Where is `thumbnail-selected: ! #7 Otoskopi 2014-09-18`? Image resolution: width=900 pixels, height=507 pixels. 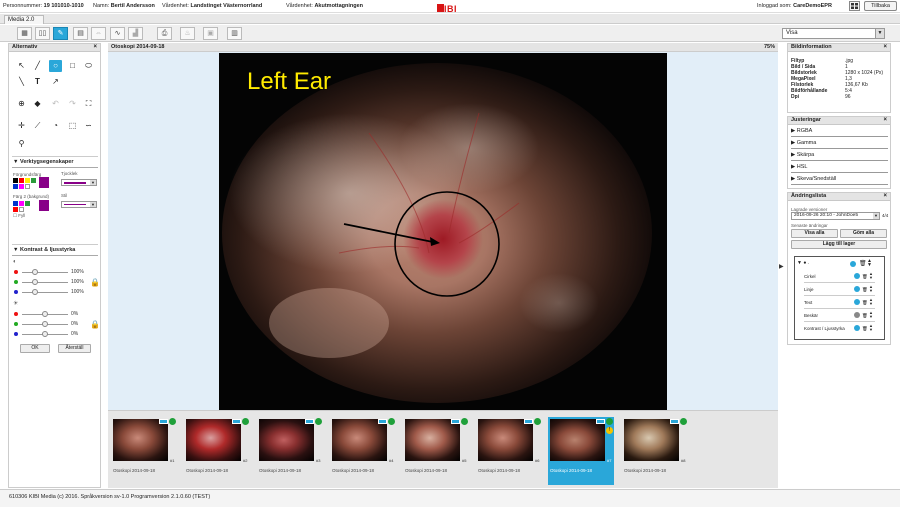
thumbnail-selected: ! #7 Otoskopi 2014-09-18 is located at coordinates (581, 451).